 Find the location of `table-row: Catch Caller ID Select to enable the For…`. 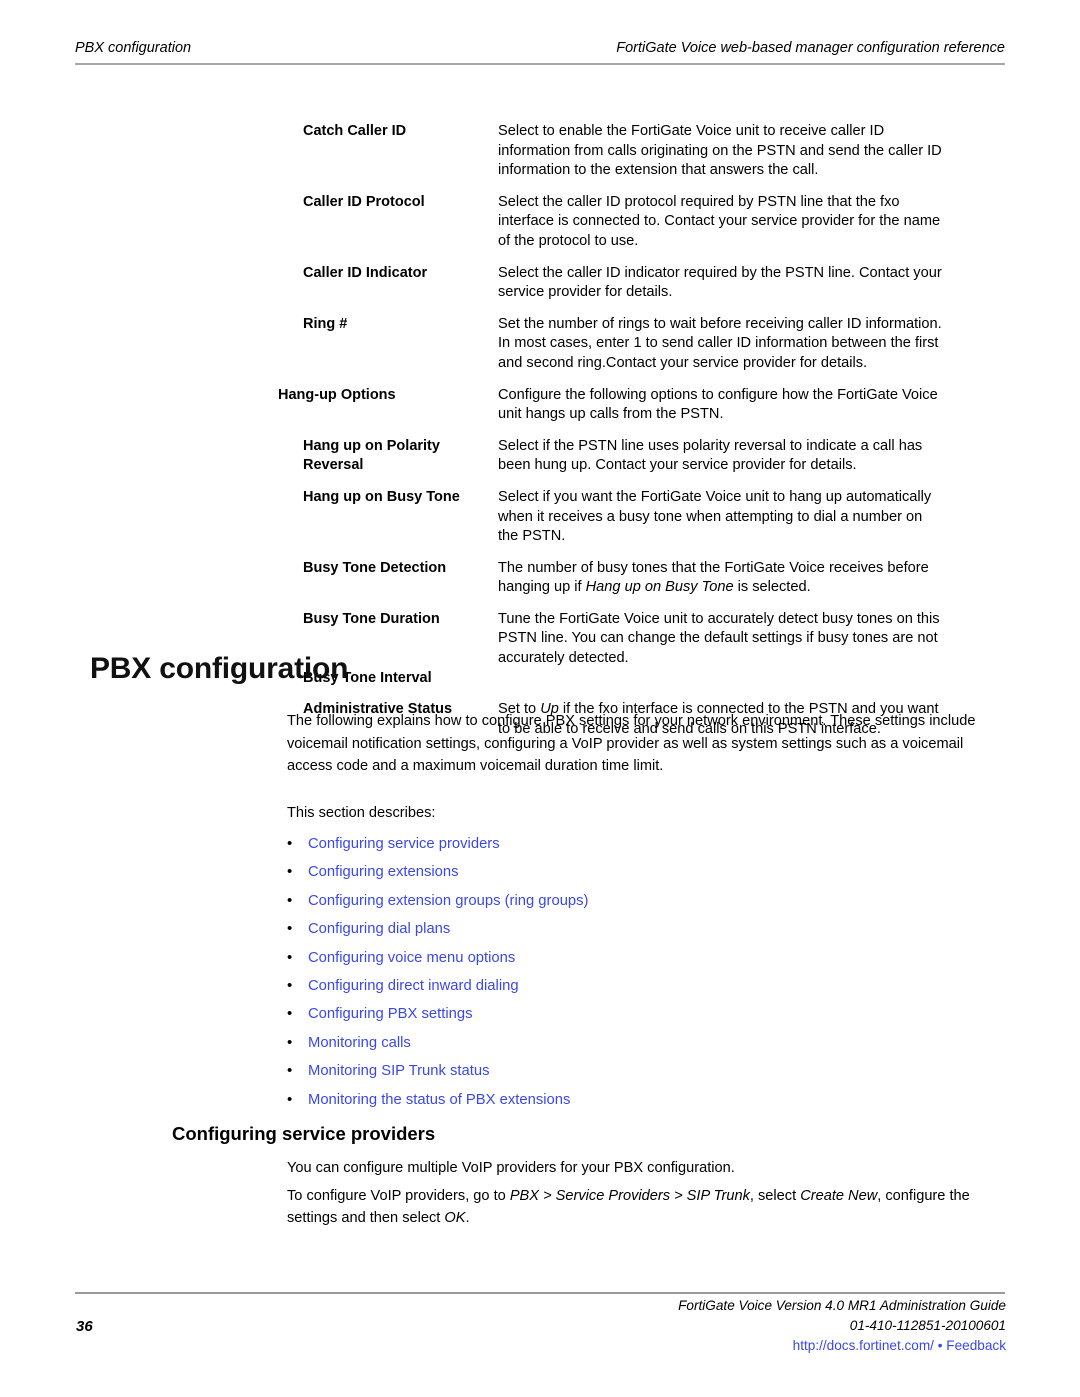

table-row: Catch Caller ID Select to enable the For… is located at coordinates (540, 151).